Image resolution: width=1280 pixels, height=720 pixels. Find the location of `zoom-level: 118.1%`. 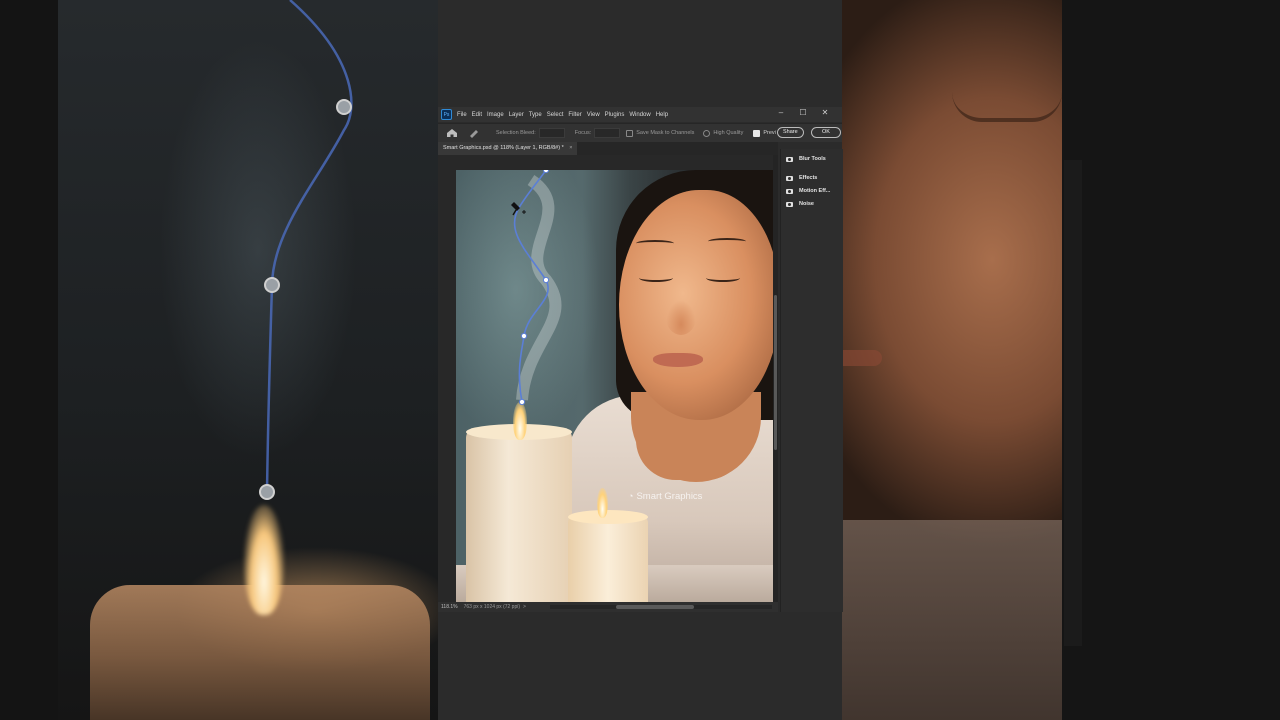

zoom-level: 118.1% is located at coordinates (449, 607).